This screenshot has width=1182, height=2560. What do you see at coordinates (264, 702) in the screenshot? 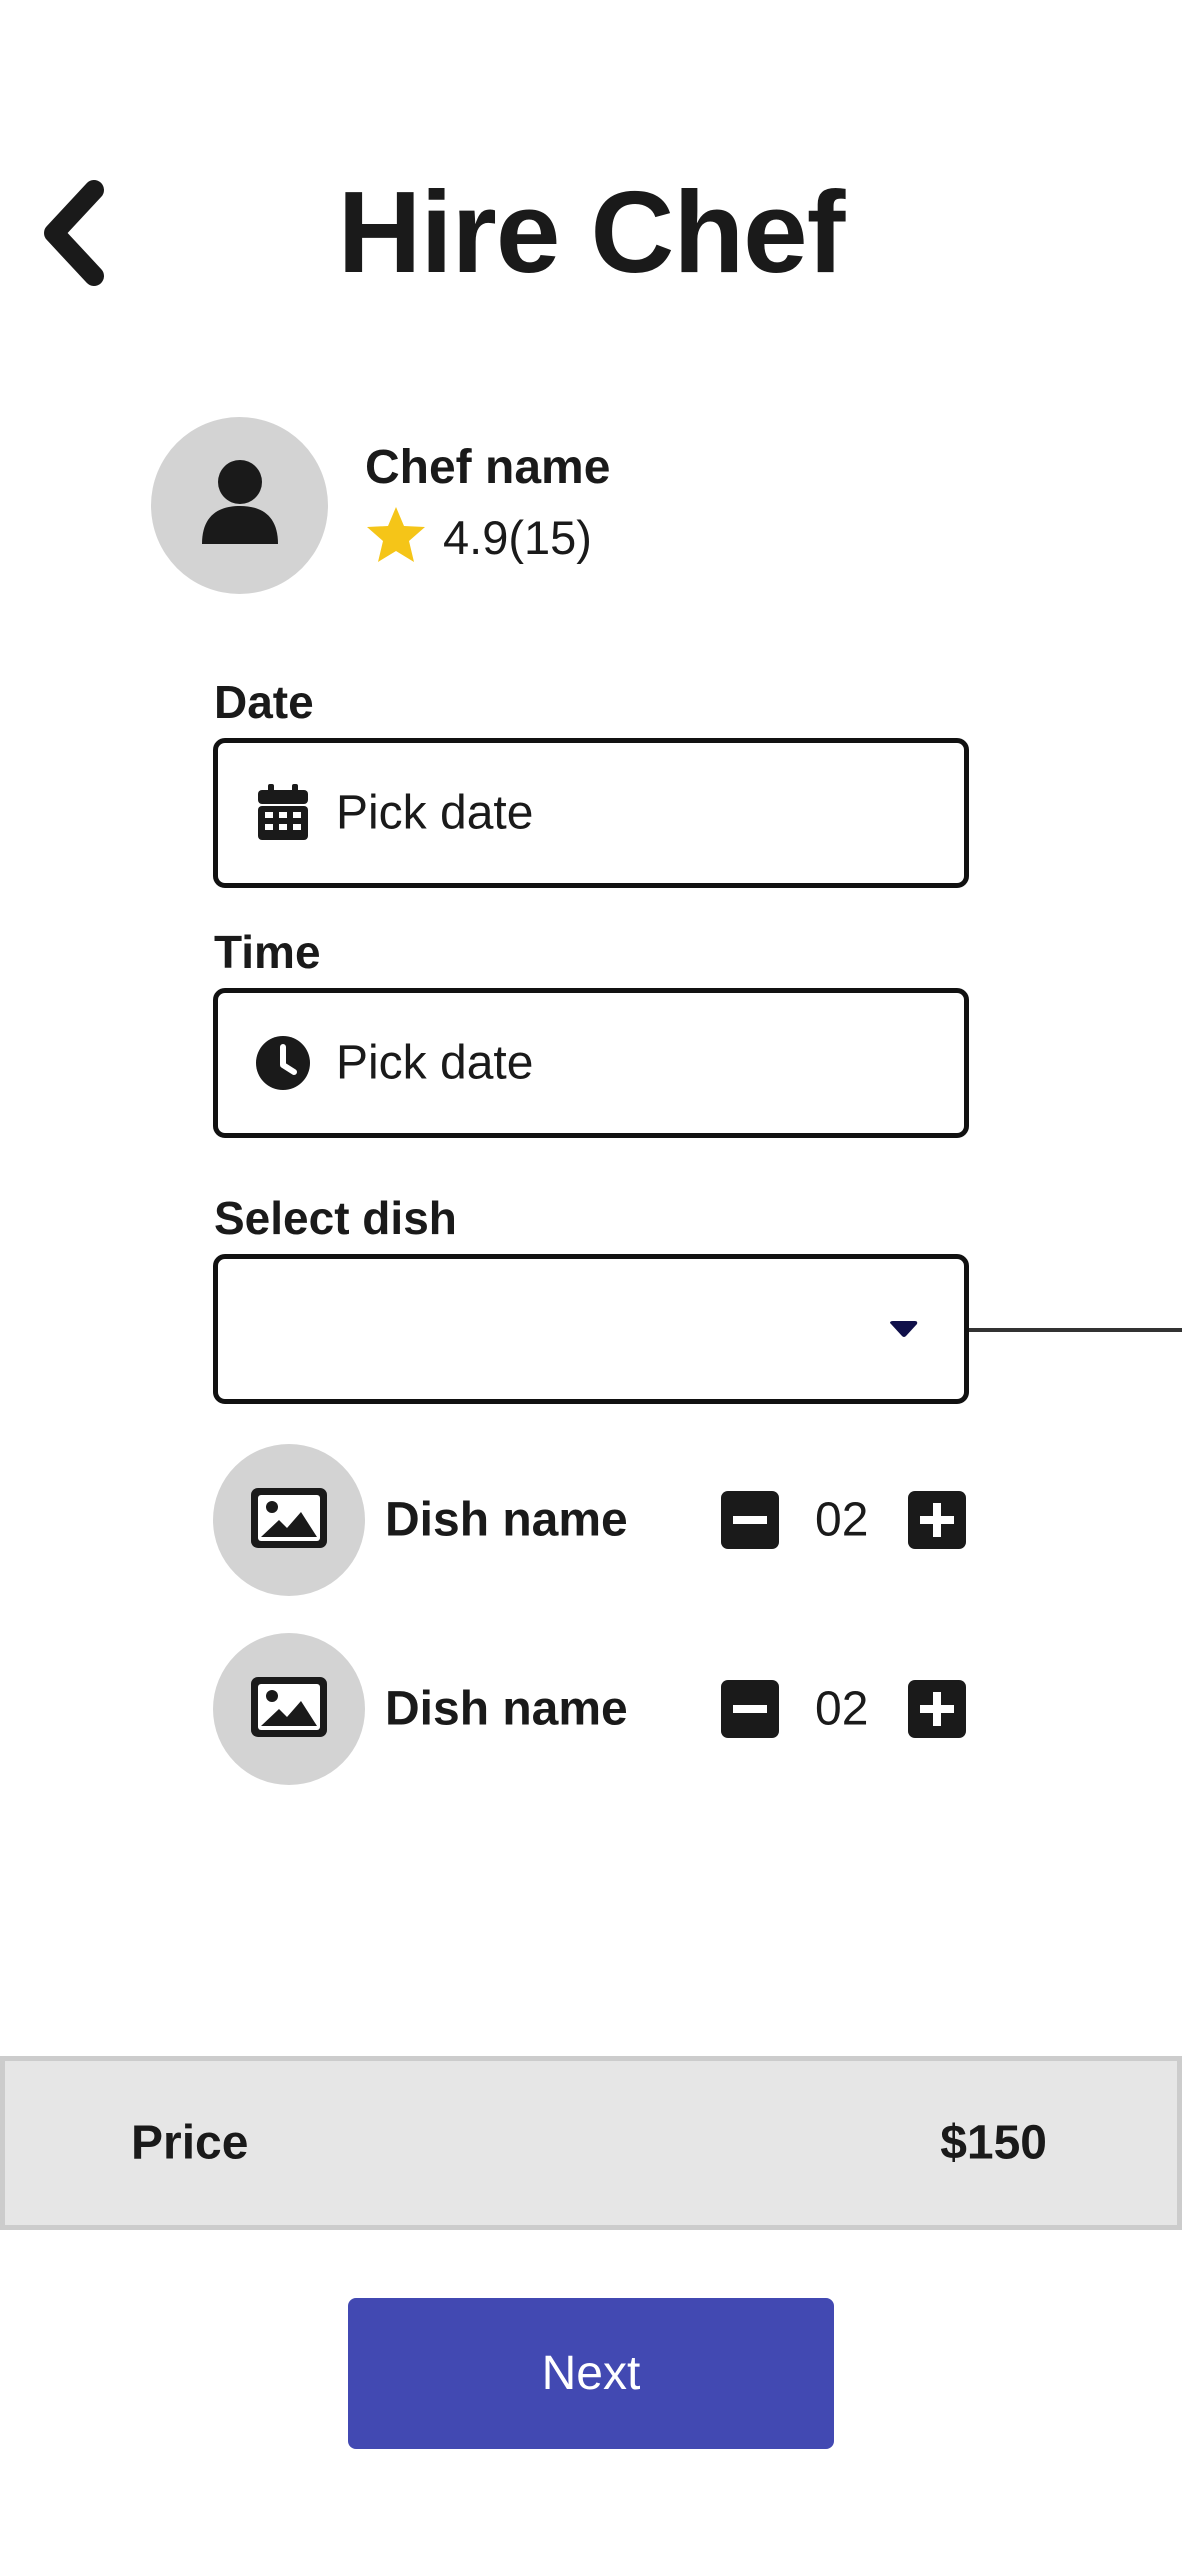
I see `date-label: Date` at bounding box center [264, 702].